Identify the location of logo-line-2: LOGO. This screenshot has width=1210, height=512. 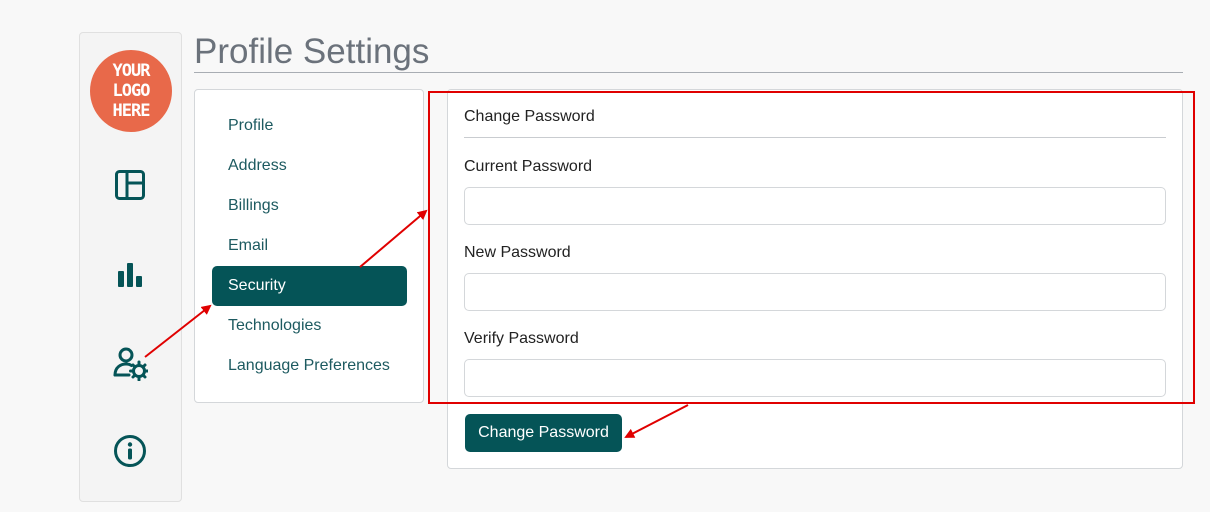
(131, 91).